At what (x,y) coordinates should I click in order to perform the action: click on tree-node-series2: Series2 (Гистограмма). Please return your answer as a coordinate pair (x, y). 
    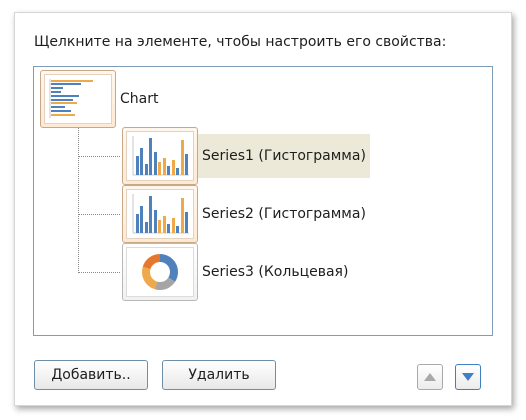
    Looking at the image, I should click on (246, 214).